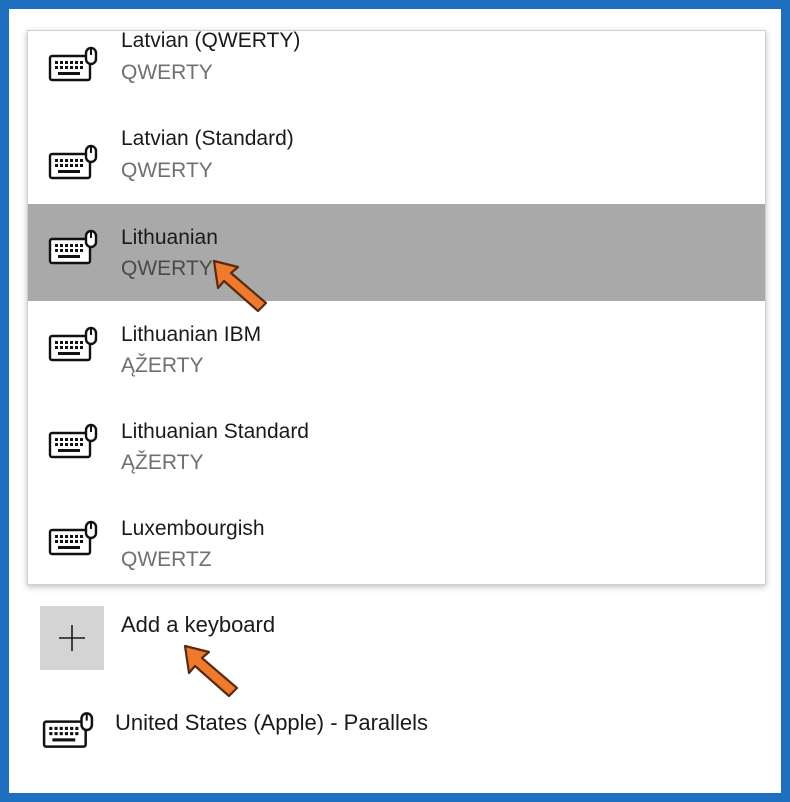 This screenshot has width=790, height=802. Describe the element at coordinates (396, 155) in the screenshot. I see `keyboard-option-latvian-standard: Latvian (Standard) QWERTY` at that location.